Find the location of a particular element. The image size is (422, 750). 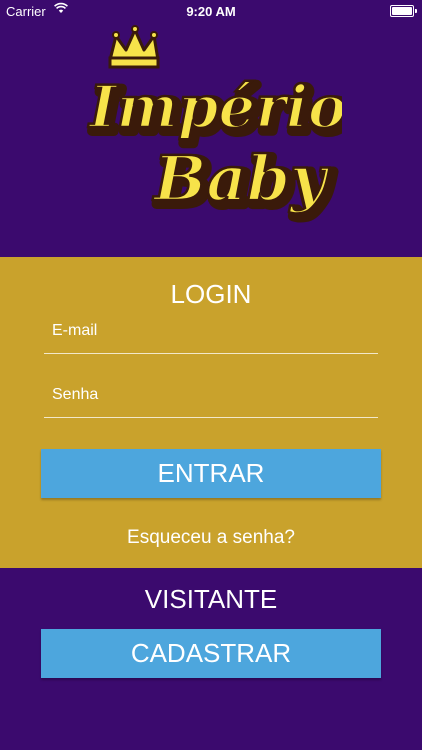

forgot-password-link: Esqueceu a senha? is located at coordinates (211, 538).